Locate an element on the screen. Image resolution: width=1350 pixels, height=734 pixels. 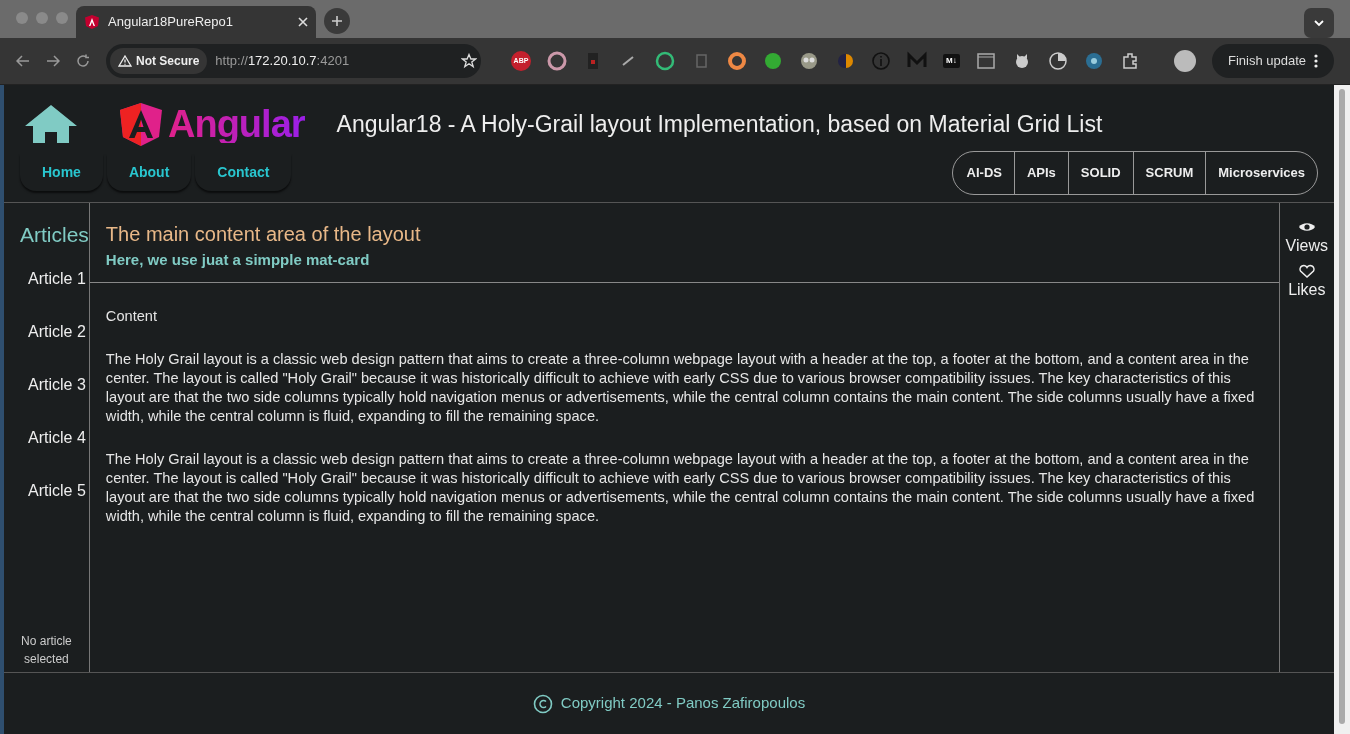
sidebar-title: Articles is located at coordinates (54, 235).